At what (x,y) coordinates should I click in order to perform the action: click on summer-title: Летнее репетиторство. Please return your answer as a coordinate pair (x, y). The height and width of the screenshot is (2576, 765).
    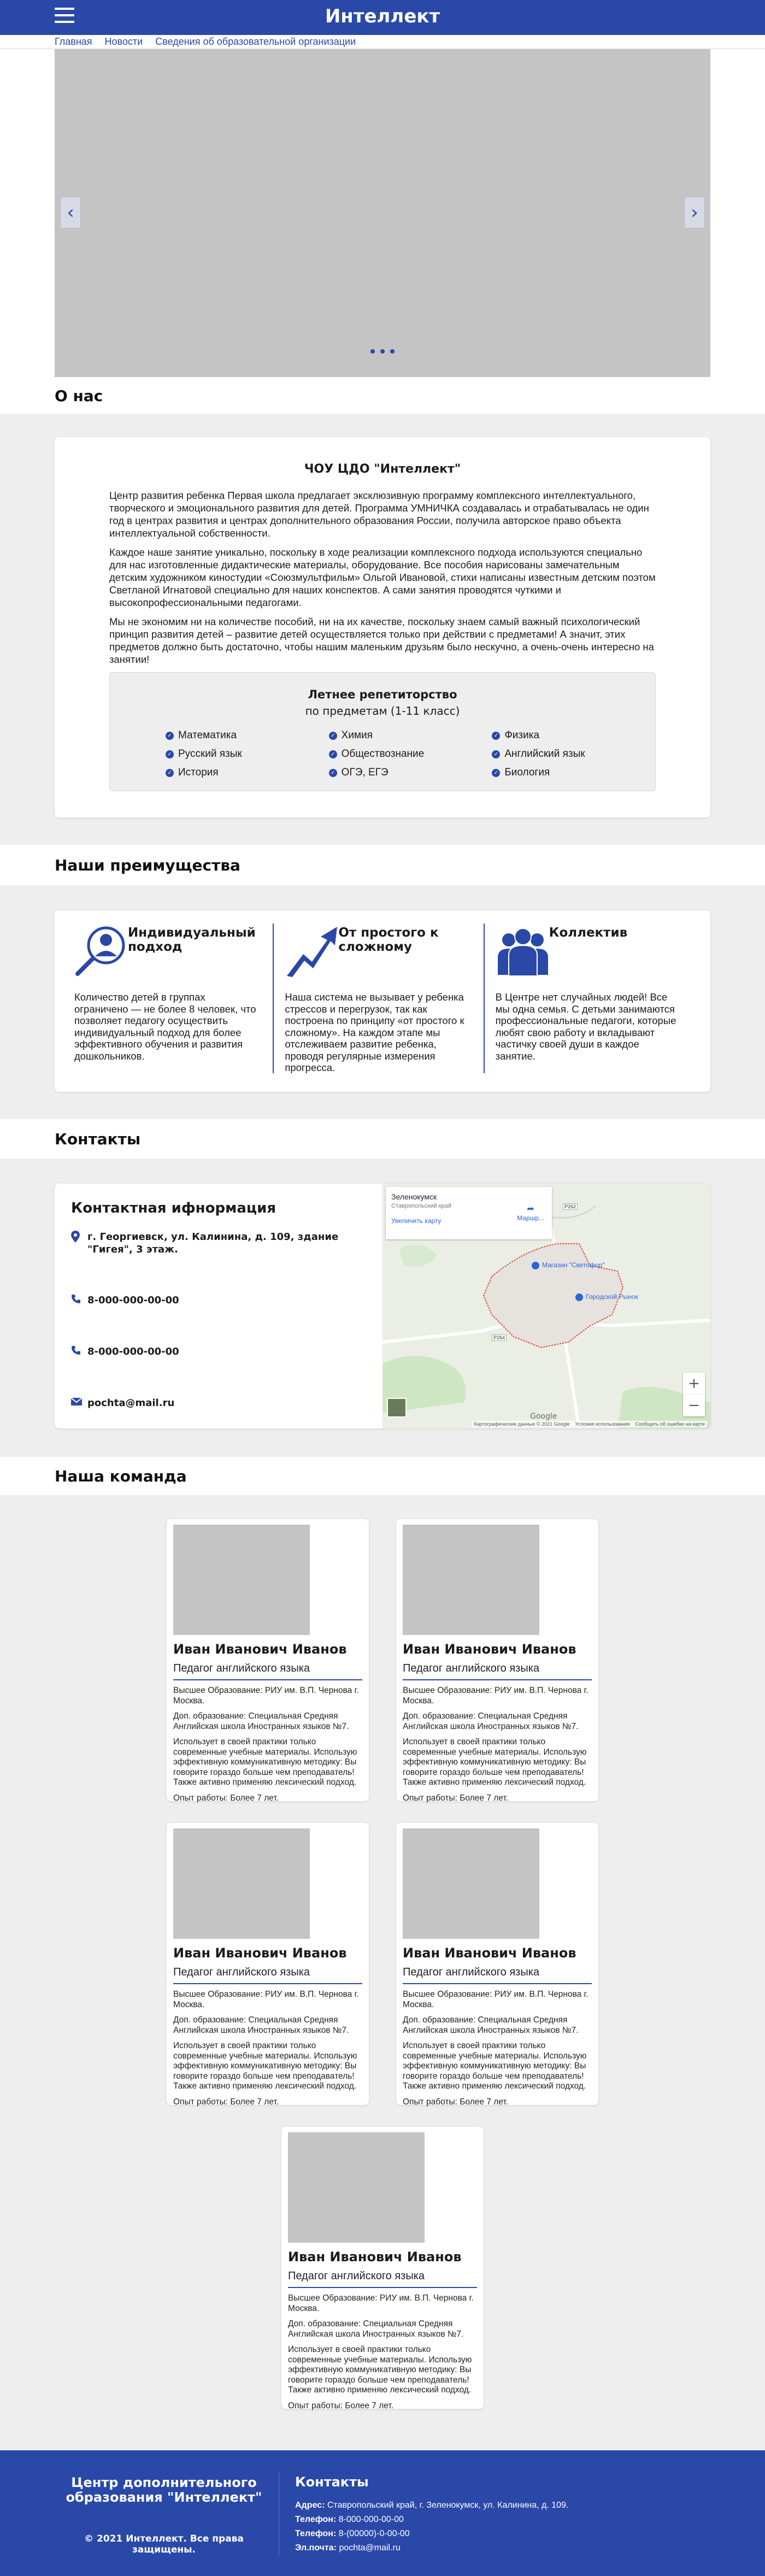
    Looking at the image, I should click on (382, 695).